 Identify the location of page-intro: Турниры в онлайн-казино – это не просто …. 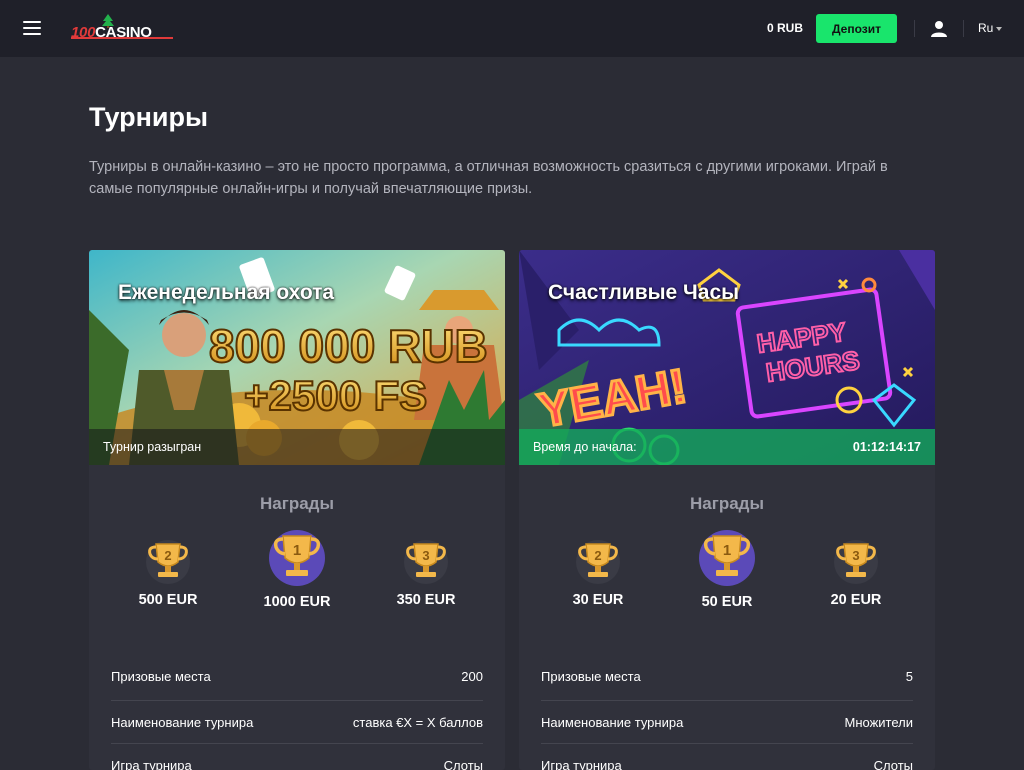
(509, 178).